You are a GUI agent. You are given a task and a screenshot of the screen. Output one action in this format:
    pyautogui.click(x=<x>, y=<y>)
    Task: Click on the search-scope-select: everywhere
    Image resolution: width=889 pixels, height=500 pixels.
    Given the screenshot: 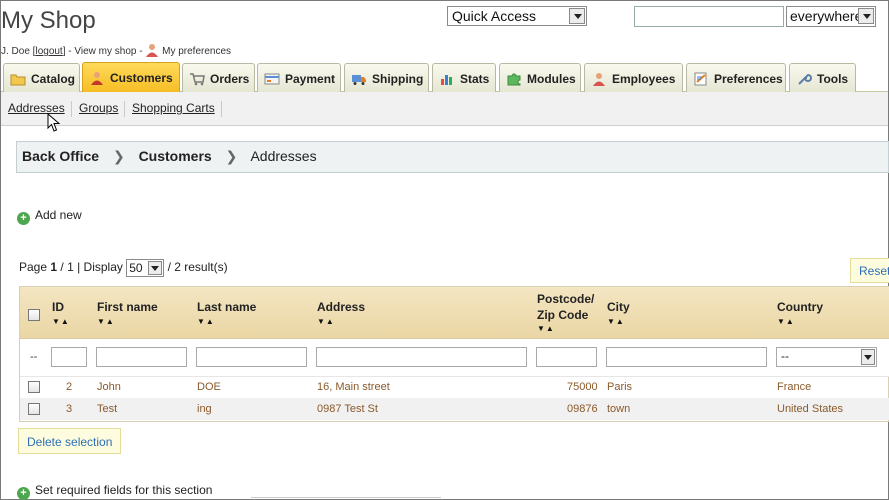 What is the action you would take?
    pyautogui.click(x=831, y=16)
    